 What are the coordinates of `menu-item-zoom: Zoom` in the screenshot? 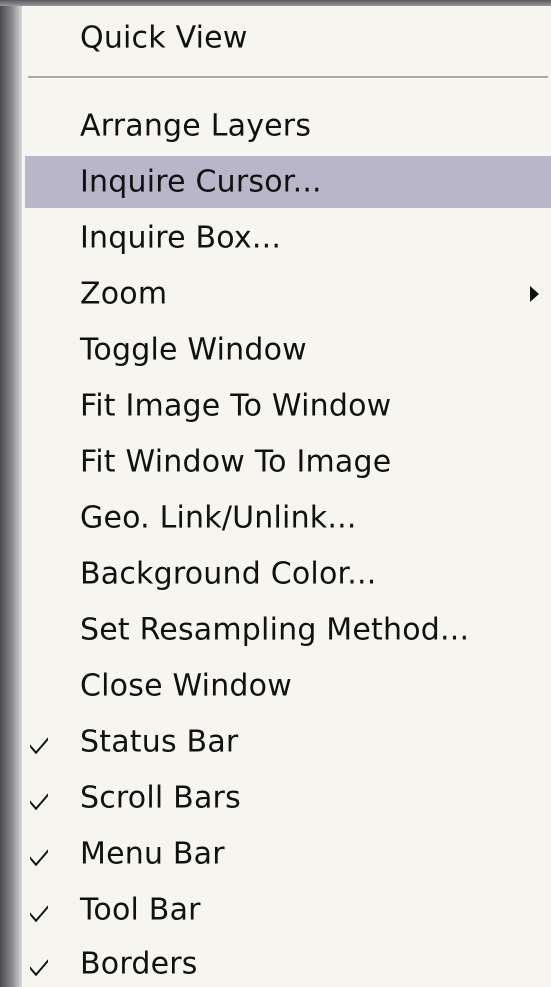 It's located at (286, 294).